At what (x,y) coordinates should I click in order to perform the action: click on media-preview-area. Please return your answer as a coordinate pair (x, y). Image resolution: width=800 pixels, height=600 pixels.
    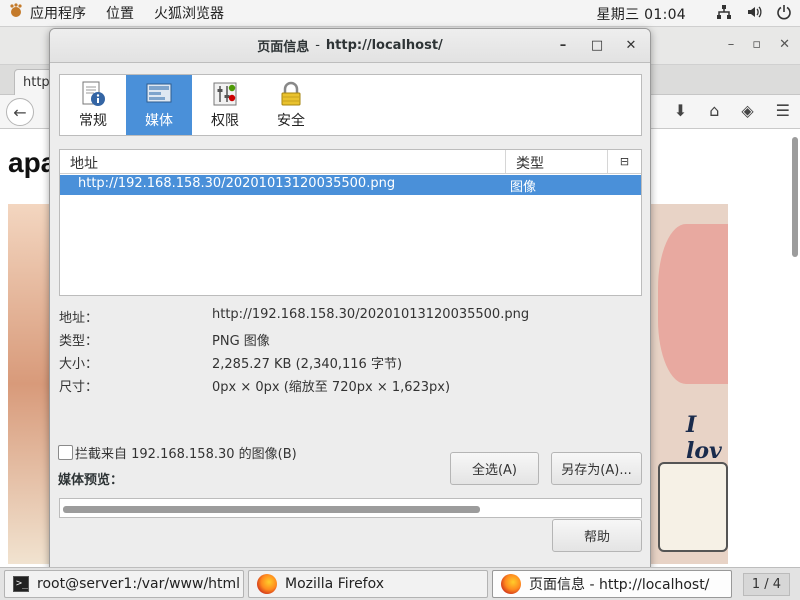
    Looking at the image, I should click on (350, 508).